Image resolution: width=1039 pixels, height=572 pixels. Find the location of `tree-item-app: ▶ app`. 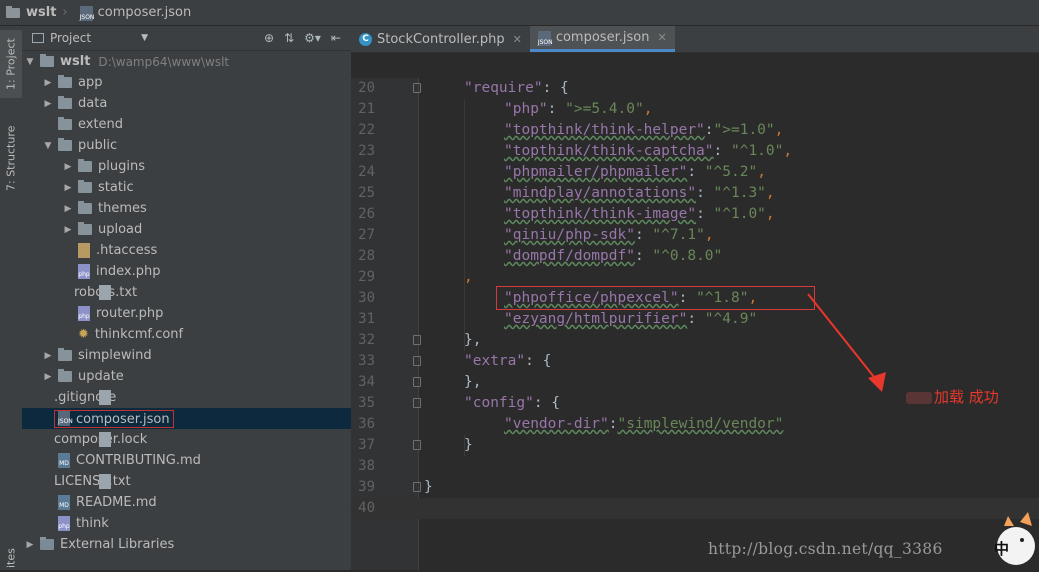

tree-item-app: ▶ app is located at coordinates (186, 82).